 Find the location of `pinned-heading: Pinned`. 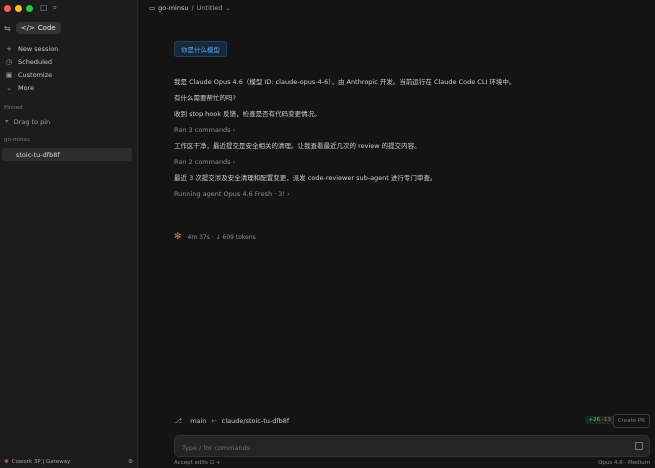

pinned-heading: Pinned is located at coordinates (13, 108).